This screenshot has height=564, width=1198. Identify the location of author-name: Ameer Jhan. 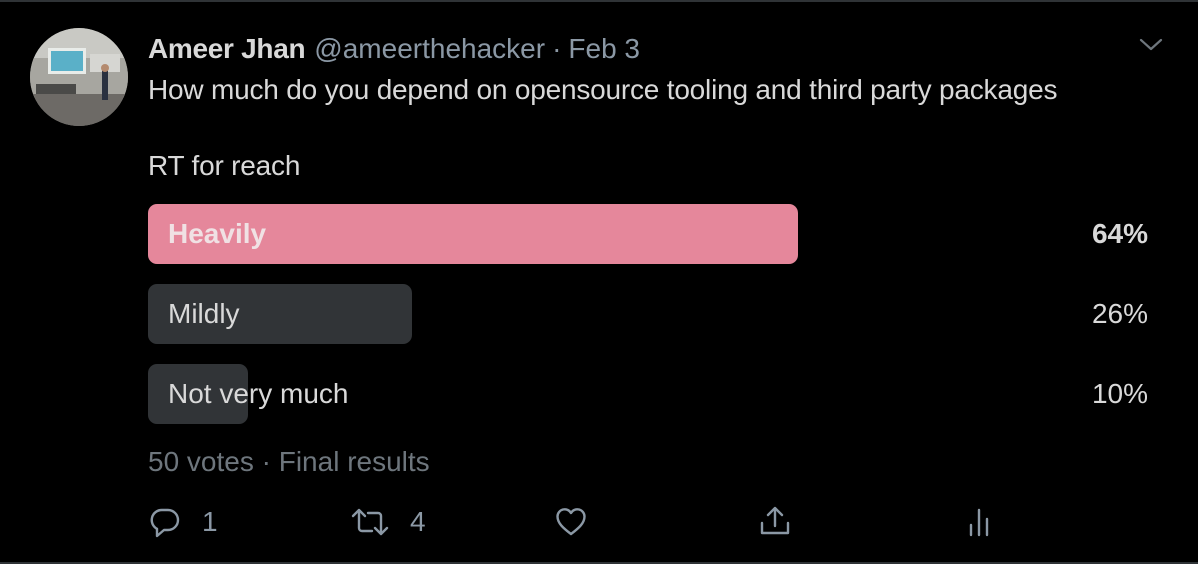
(227, 49).